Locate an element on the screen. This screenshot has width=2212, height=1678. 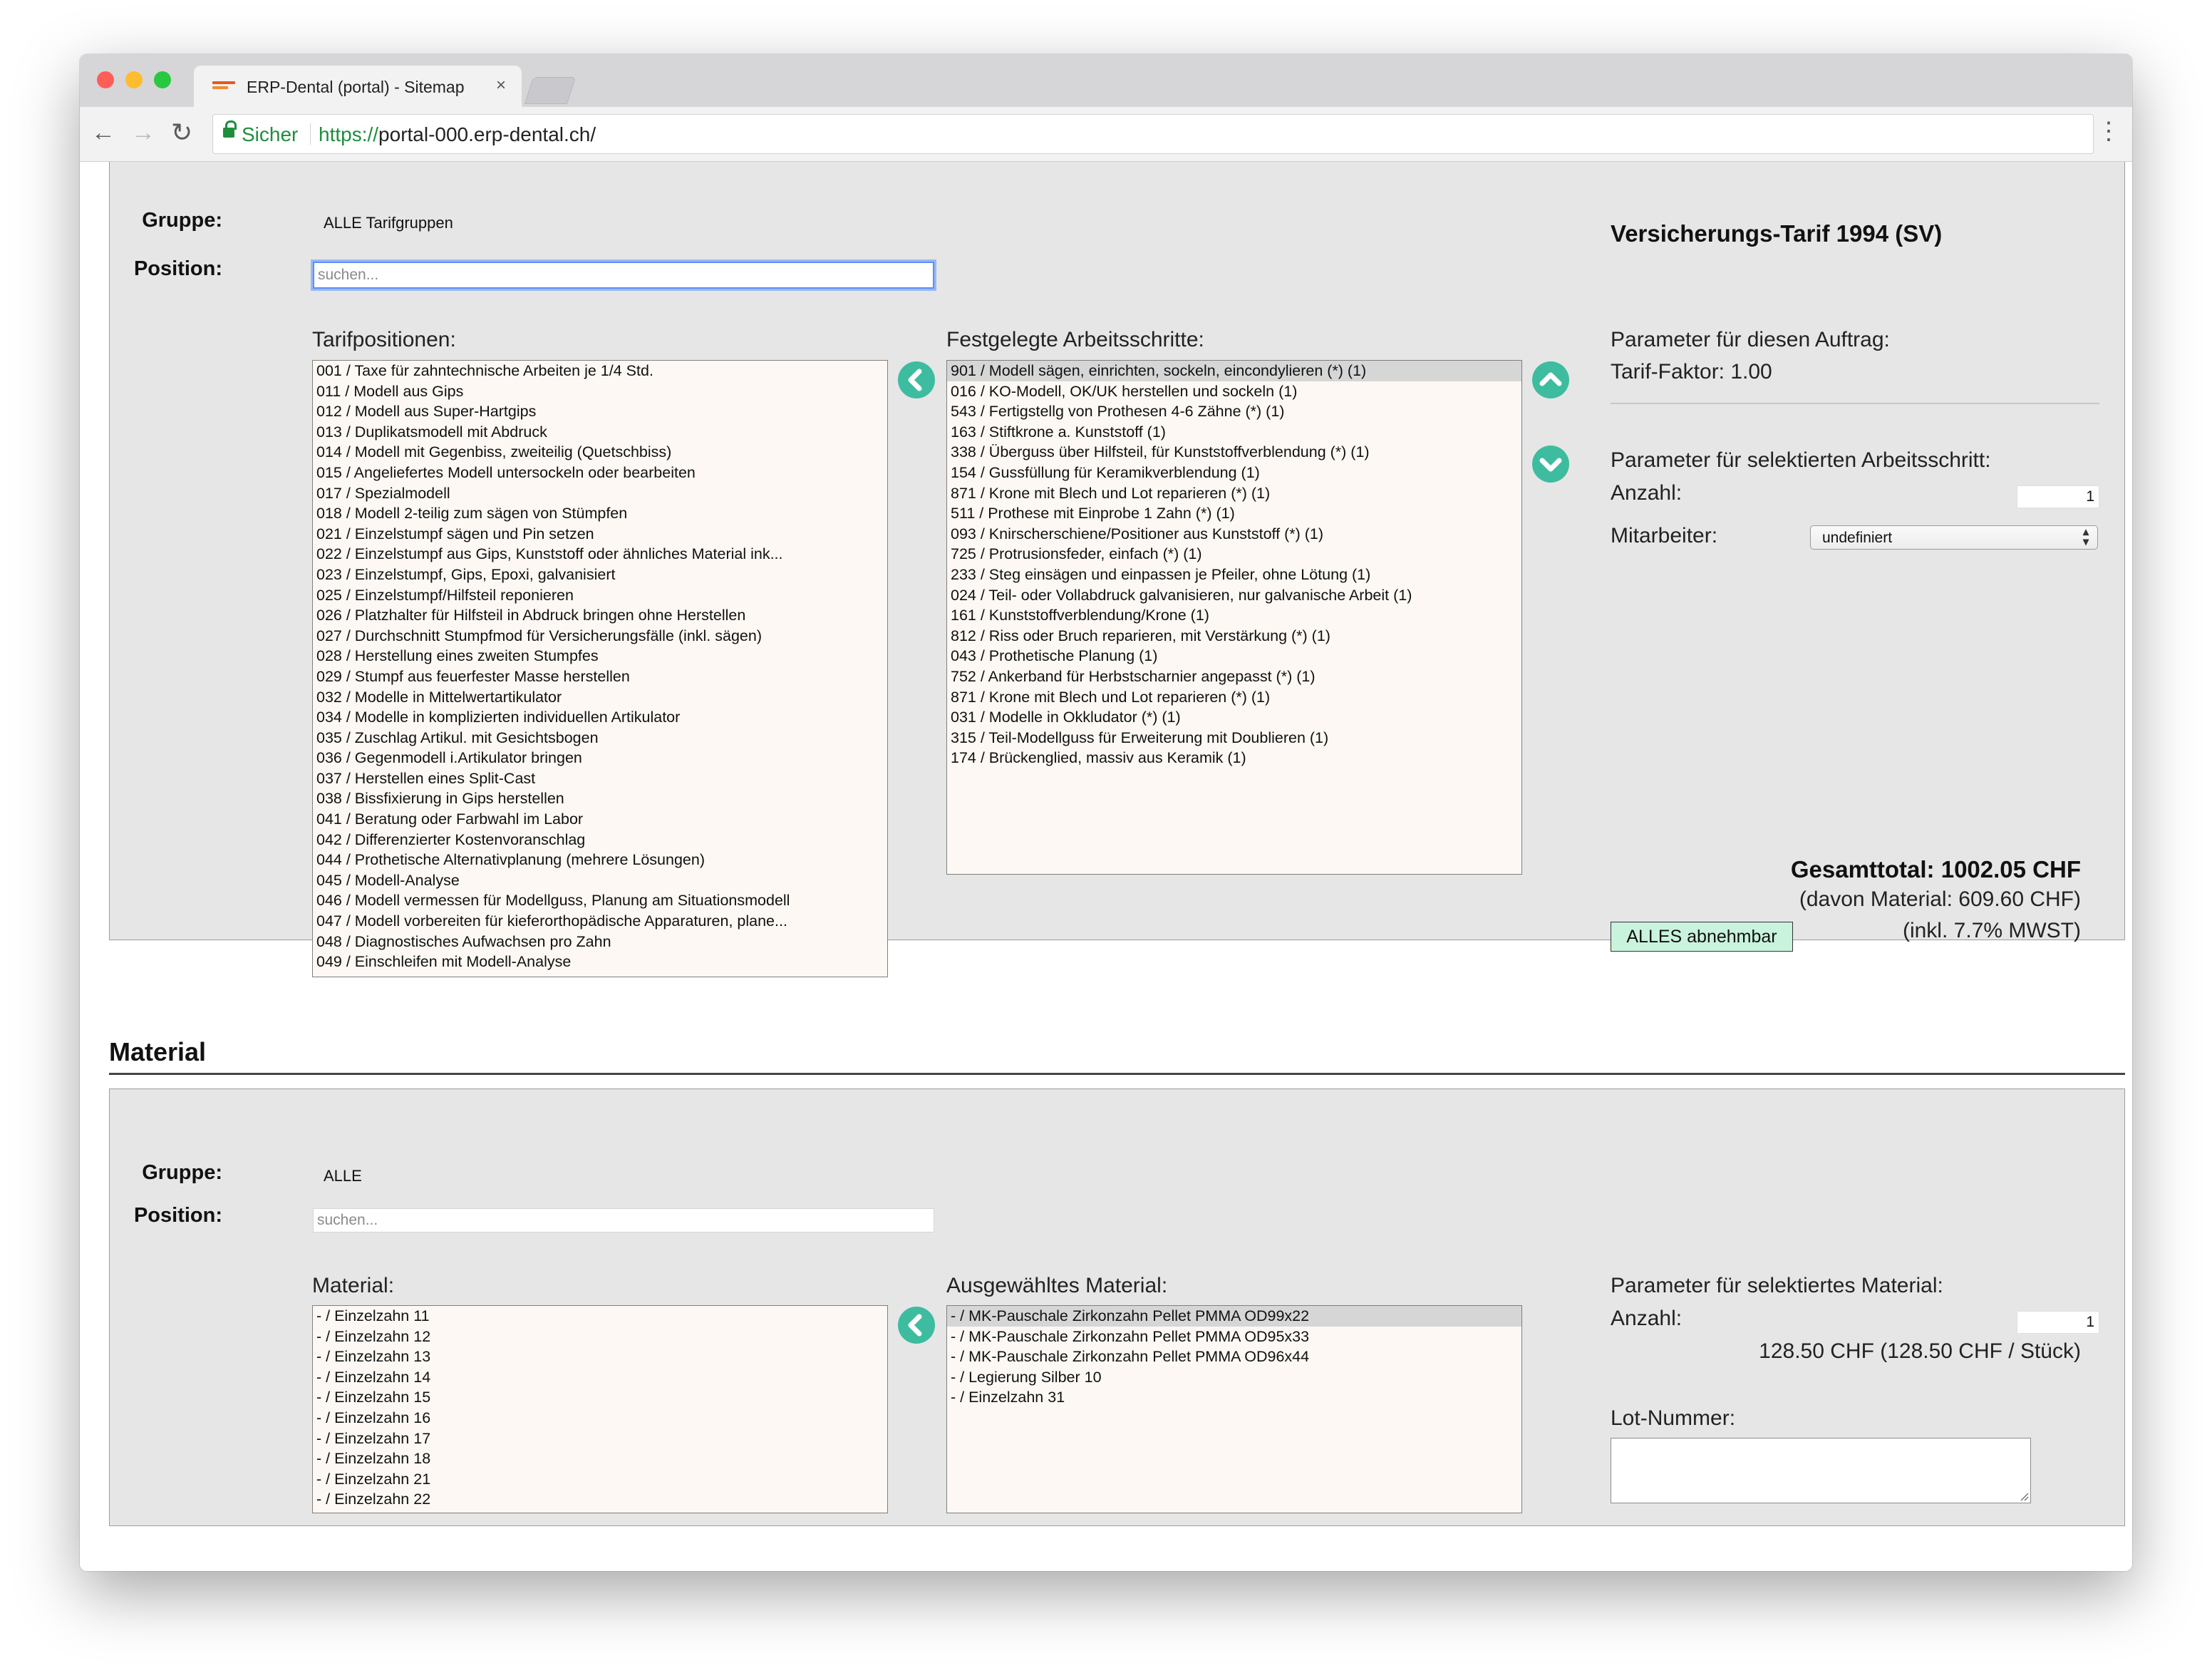
list-item: 028 / Herstellung eines zweiten Stumpfes is located at coordinates (600, 656).